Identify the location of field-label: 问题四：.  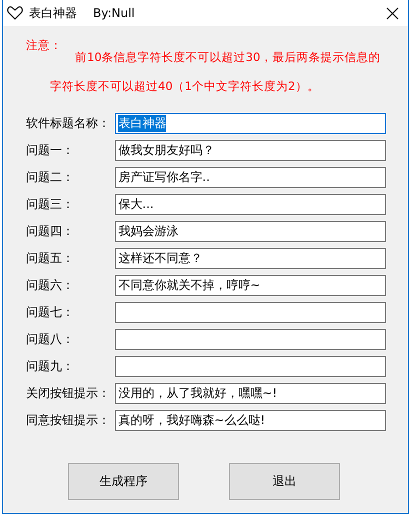
(50, 231).